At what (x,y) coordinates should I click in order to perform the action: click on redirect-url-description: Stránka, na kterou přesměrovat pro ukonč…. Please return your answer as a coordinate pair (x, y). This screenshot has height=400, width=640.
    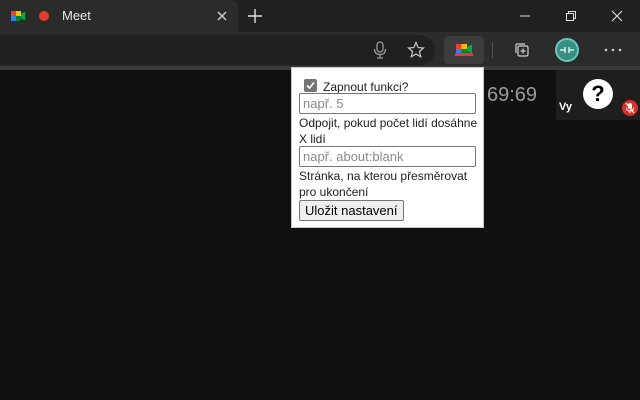
    Looking at the image, I should click on (383, 184).